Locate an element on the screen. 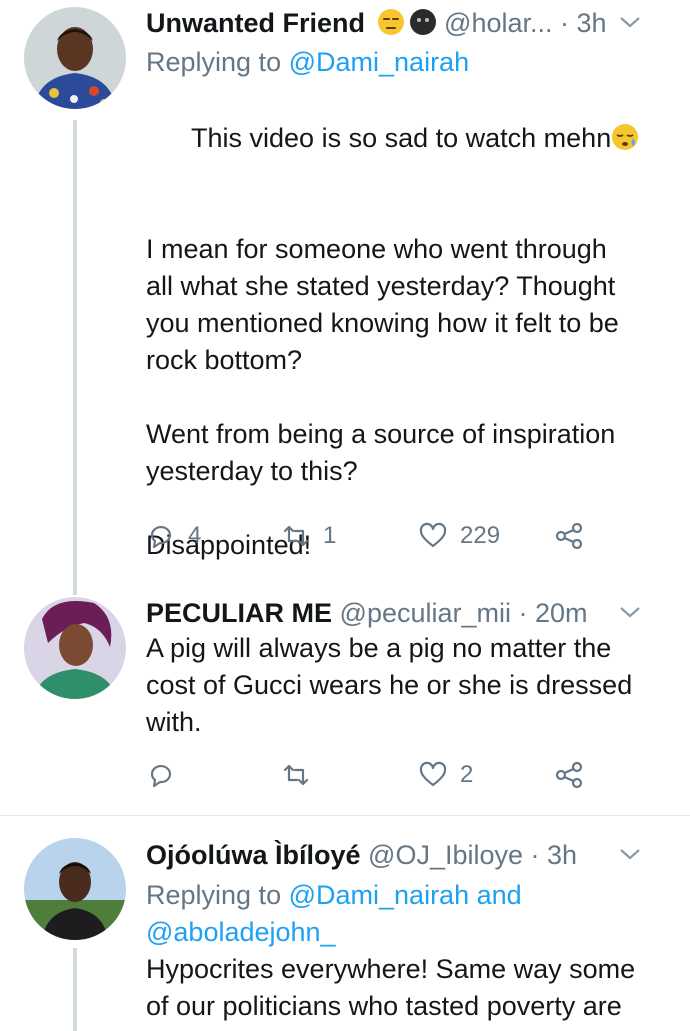  like-button: 2 is located at coordinates (445, 775).